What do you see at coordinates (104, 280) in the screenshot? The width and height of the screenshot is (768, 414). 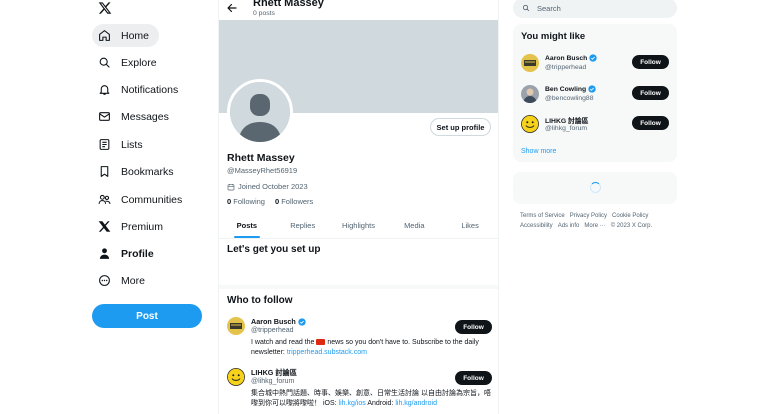 I see `more-circle-icon` at bounding box center [104, 280].